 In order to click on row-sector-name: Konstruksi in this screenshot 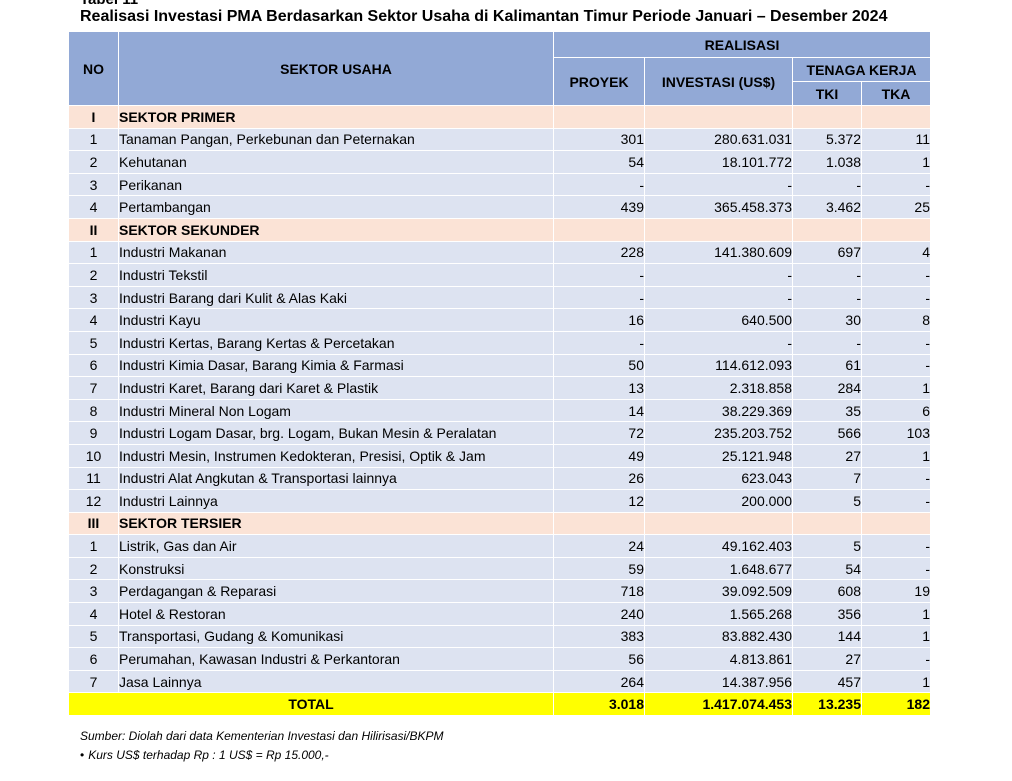, I will do `click(336, 568)`.